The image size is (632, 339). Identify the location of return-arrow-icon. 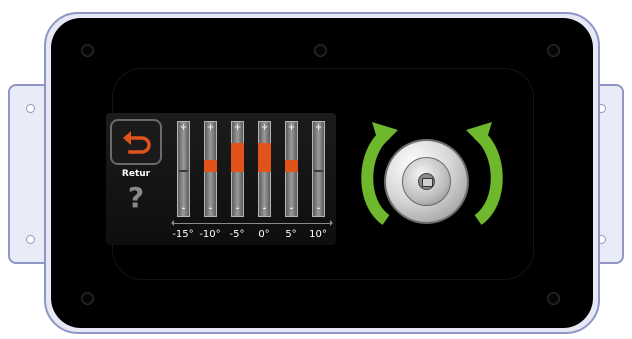
(137, 142).